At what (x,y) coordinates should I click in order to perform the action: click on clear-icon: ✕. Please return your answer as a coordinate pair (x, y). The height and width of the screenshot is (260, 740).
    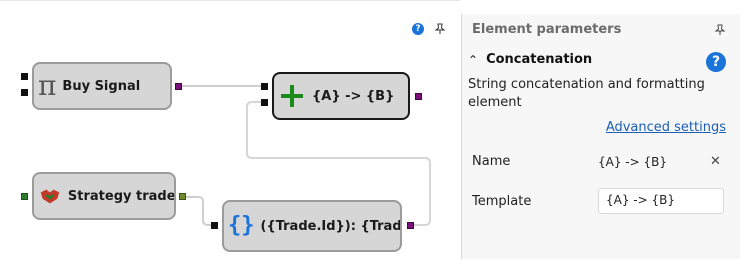
    Looking at the image, I should click on (715, 161).